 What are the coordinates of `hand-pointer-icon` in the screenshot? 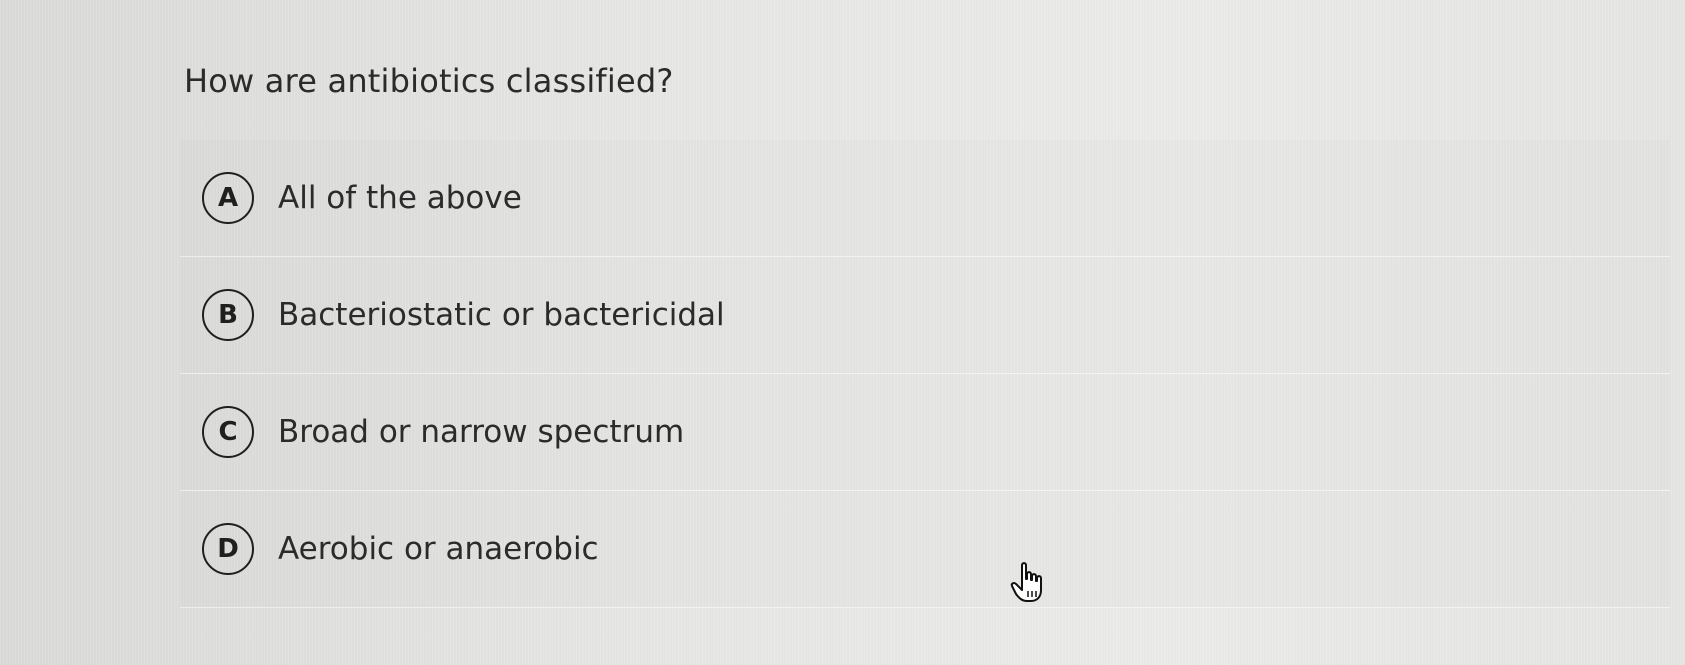 It's located at (1026, 582).